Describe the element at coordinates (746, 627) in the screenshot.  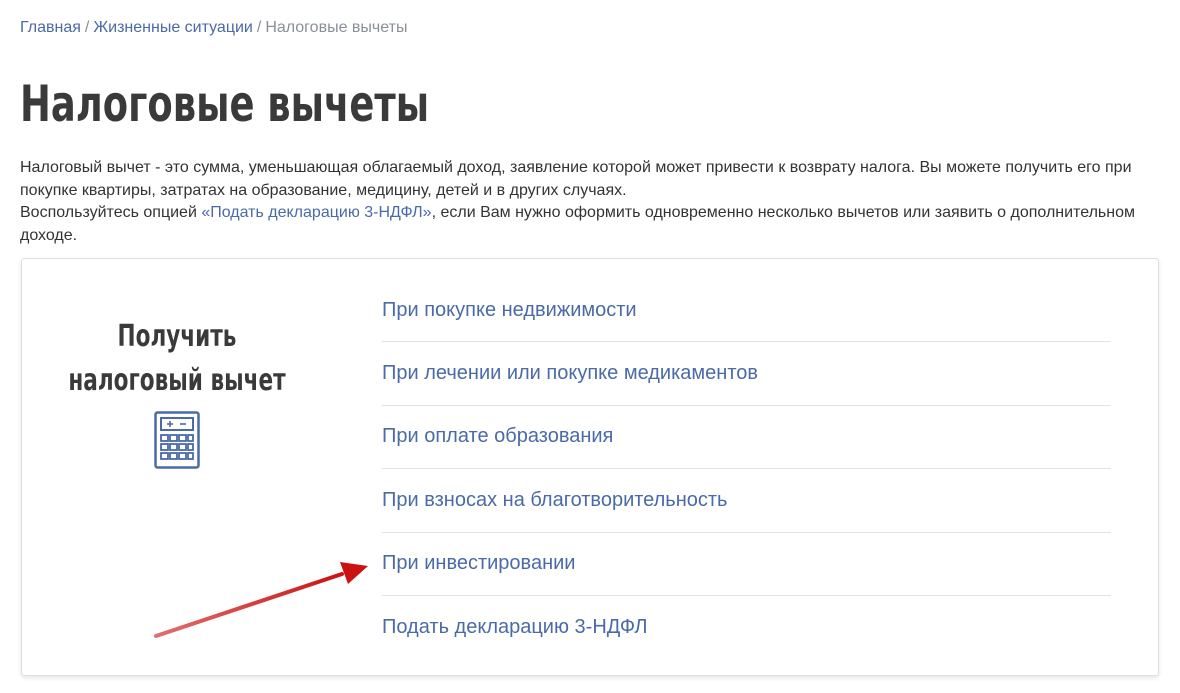
I see `list-item: Подать декларацию 3-НДФЛ` at that location.